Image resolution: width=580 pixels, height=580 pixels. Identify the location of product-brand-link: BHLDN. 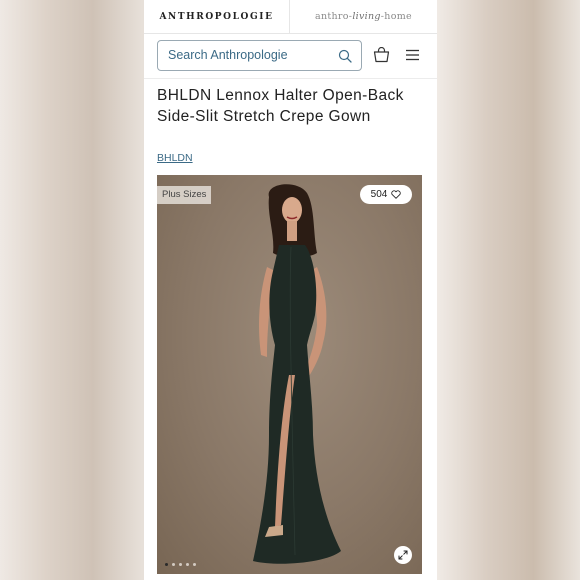
(175, 158).